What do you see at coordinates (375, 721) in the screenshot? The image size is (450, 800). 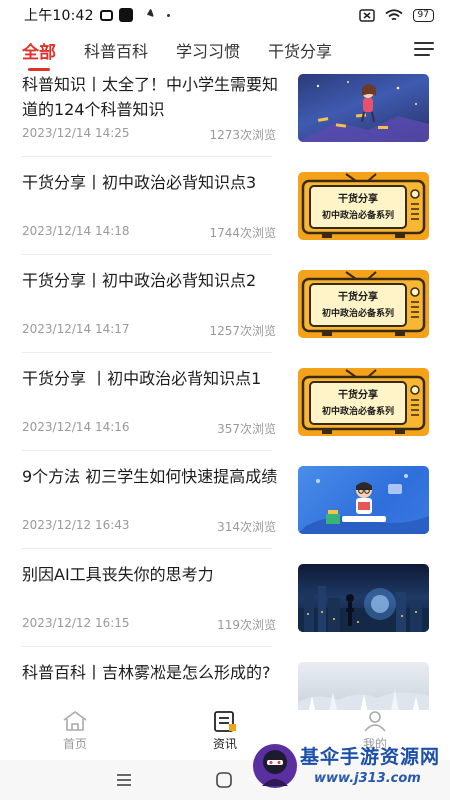 I see `profile-icon` at bounding box center [375, 721].